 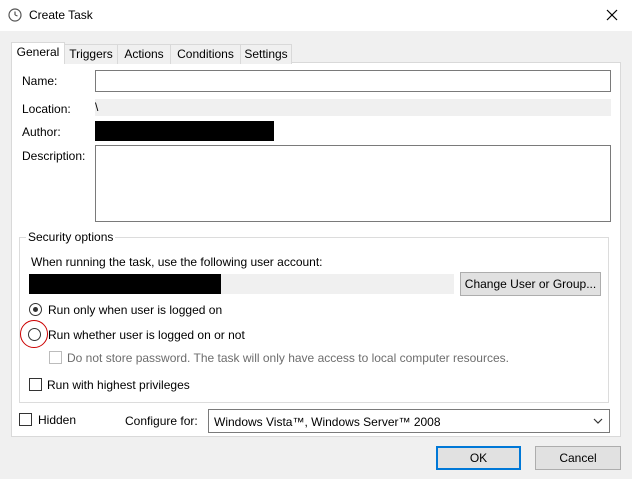 I want to click on highest-privileges-label: Run with highest privileges, so click(x=118, y=385).